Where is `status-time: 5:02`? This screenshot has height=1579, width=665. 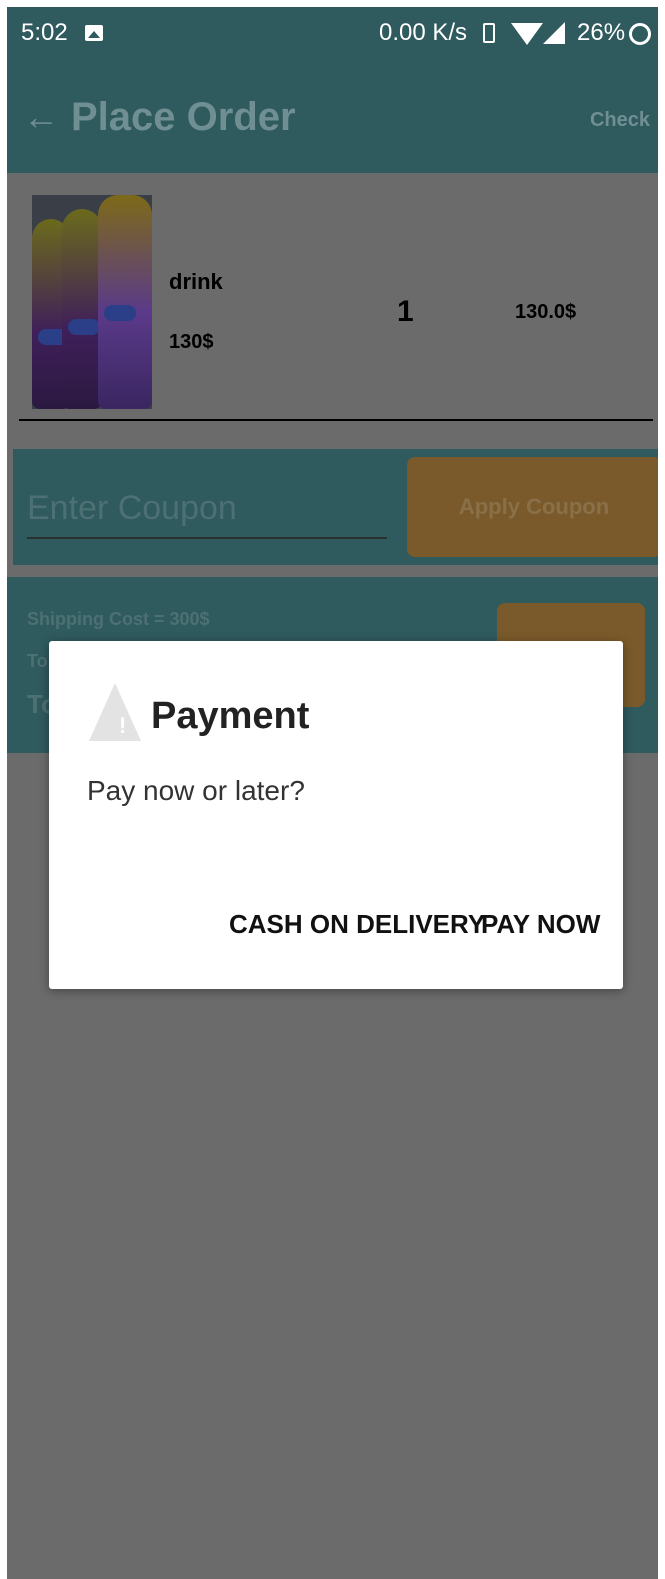 status-time: 5:02 is located at coordinates (44, 32).